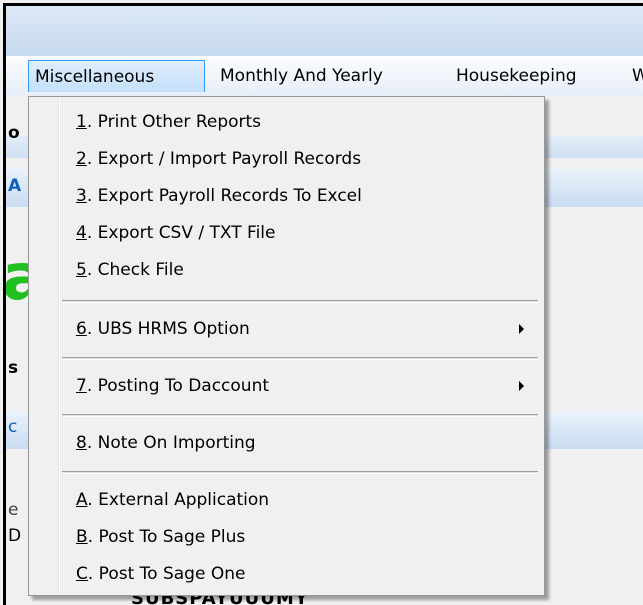 This screenshot has width=643, height=605. I want to click on background-text: D, so click(15, 536).